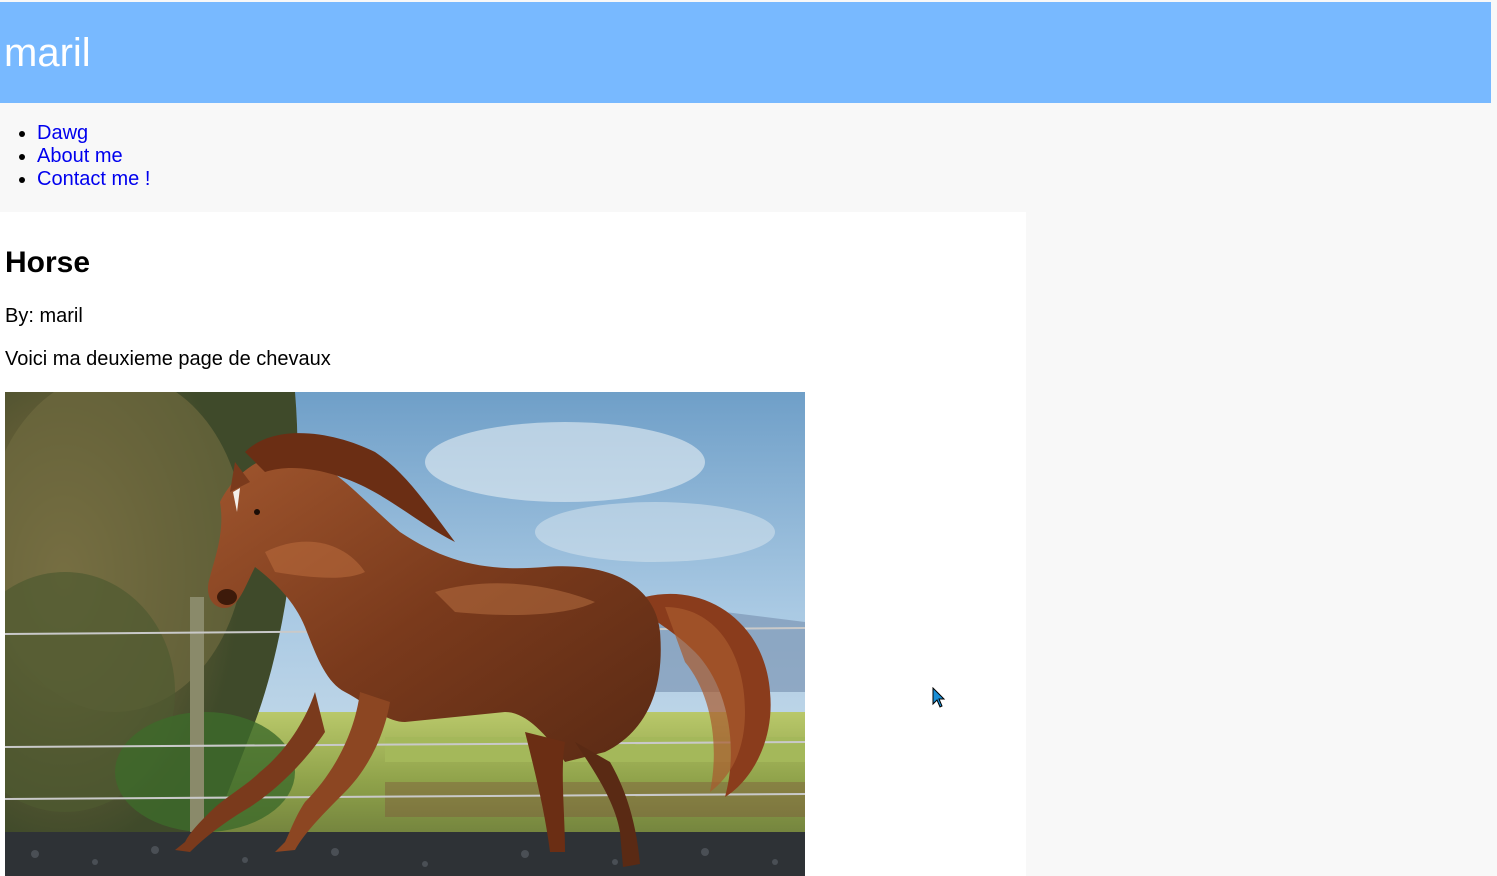 The height and width of the screenshot is (876, 1497). Describe the element at coordinates (47, 53) in the screenshot. I see `site-title: maril` at that location.